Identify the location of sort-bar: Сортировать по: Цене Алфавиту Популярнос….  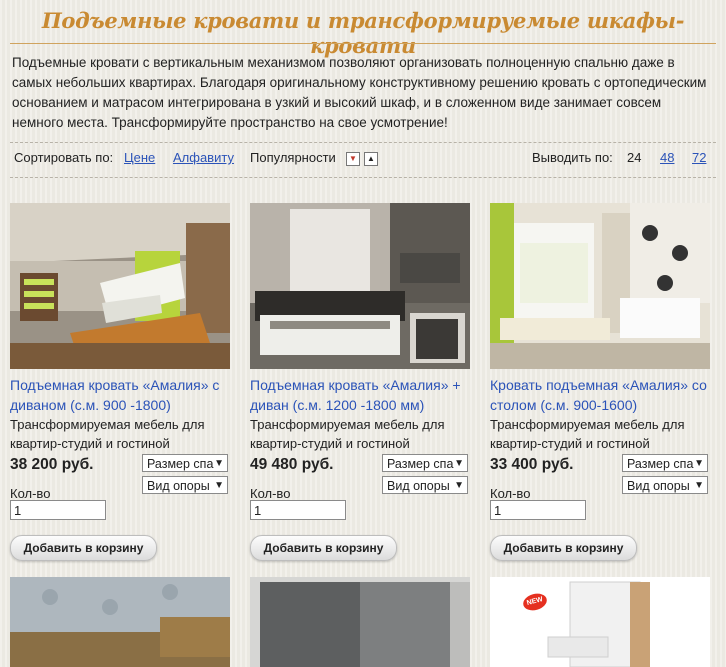
(363, 160).